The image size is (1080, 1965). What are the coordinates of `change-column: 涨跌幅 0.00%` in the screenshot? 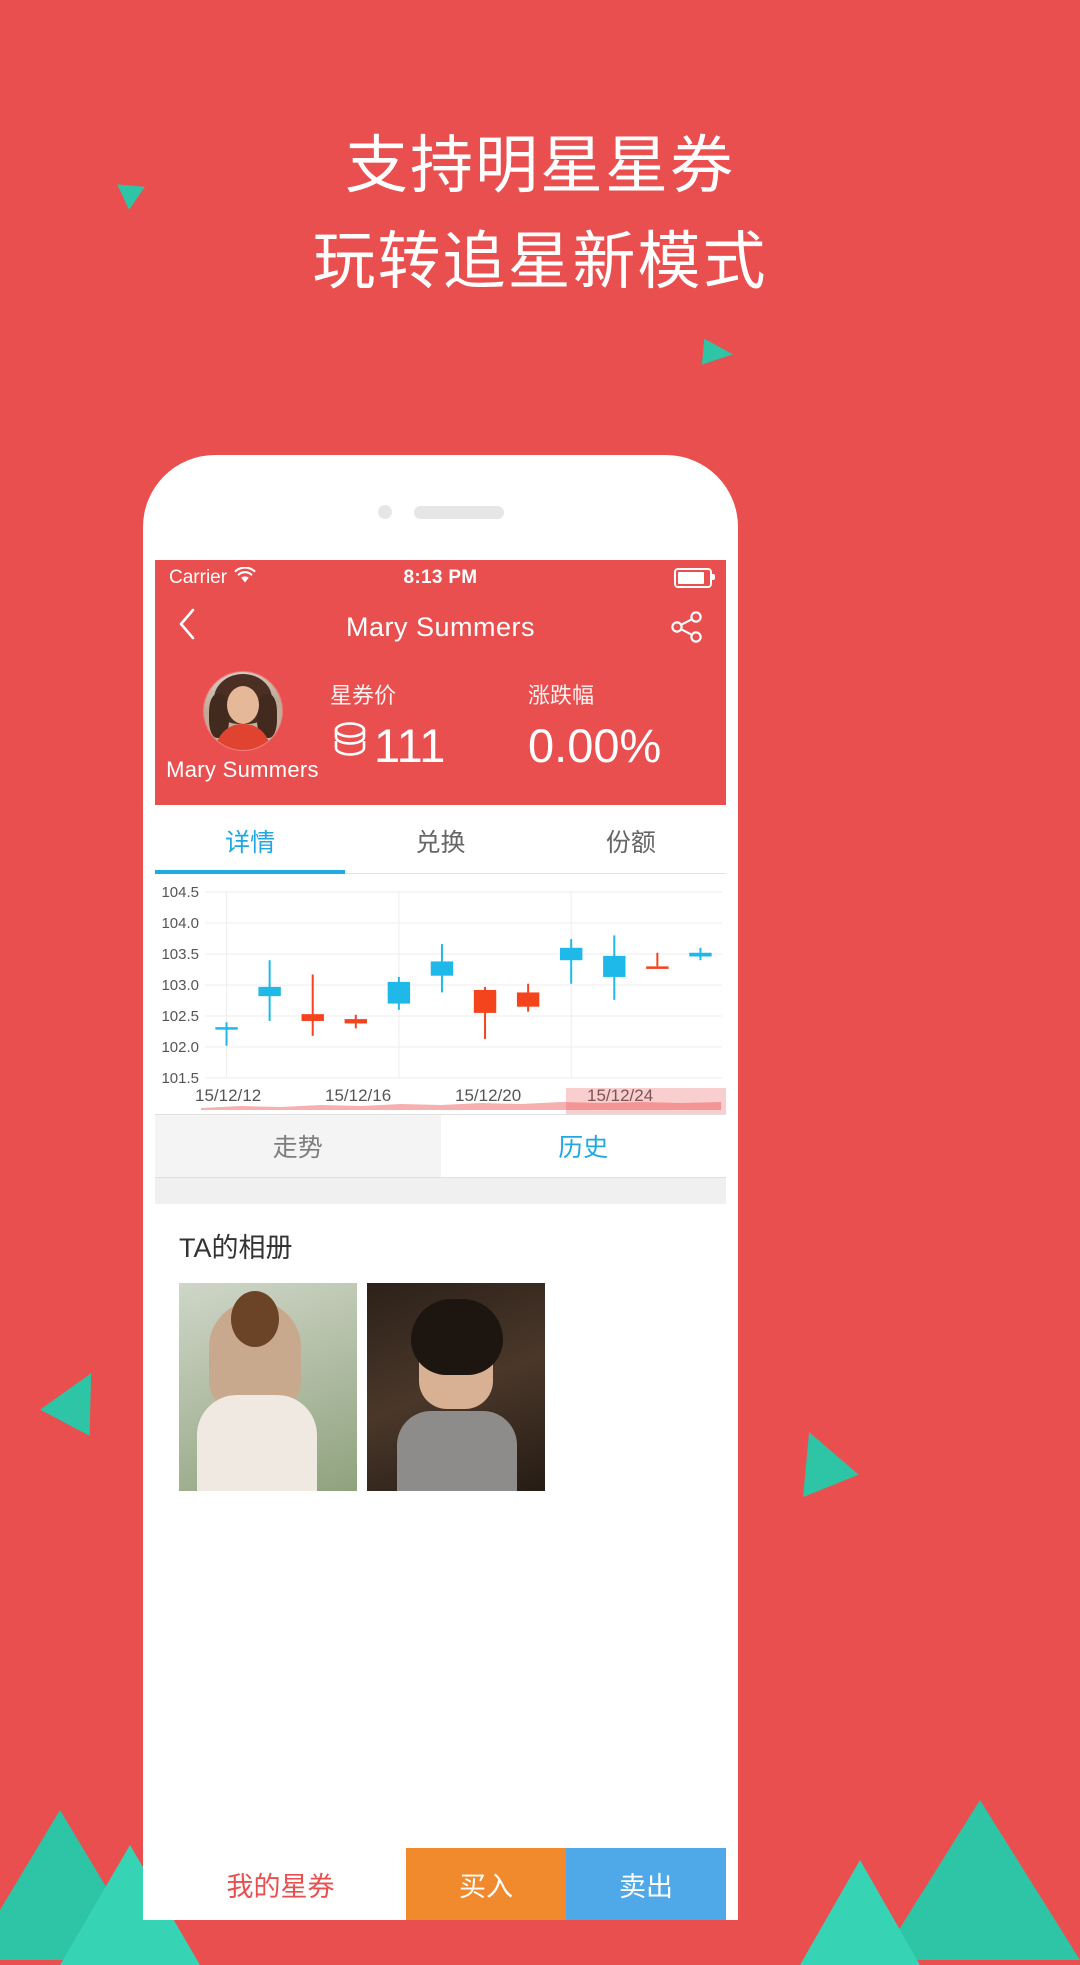 It's located at (627, 722).